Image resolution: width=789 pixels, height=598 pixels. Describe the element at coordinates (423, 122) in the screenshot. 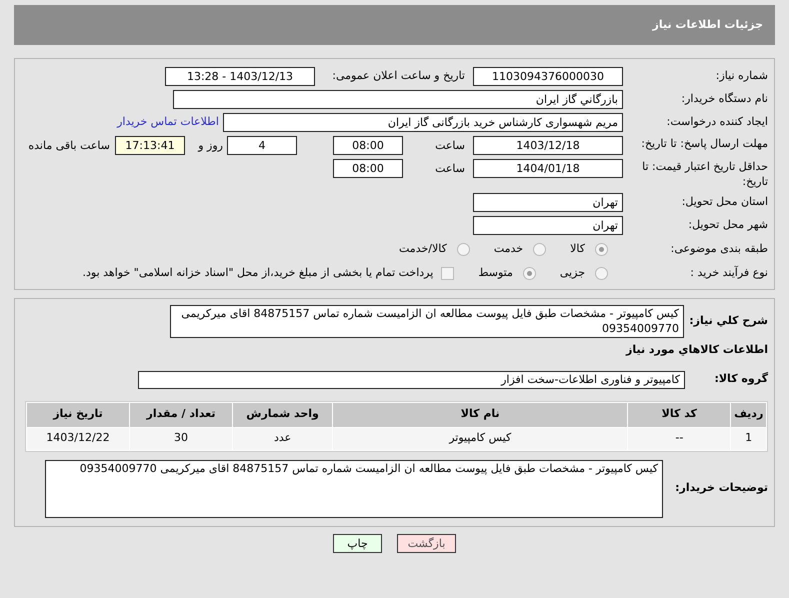

I see `requester-field: مریم شهسواری کارشناس خرید بازرگانی گاز ایران` at that location.